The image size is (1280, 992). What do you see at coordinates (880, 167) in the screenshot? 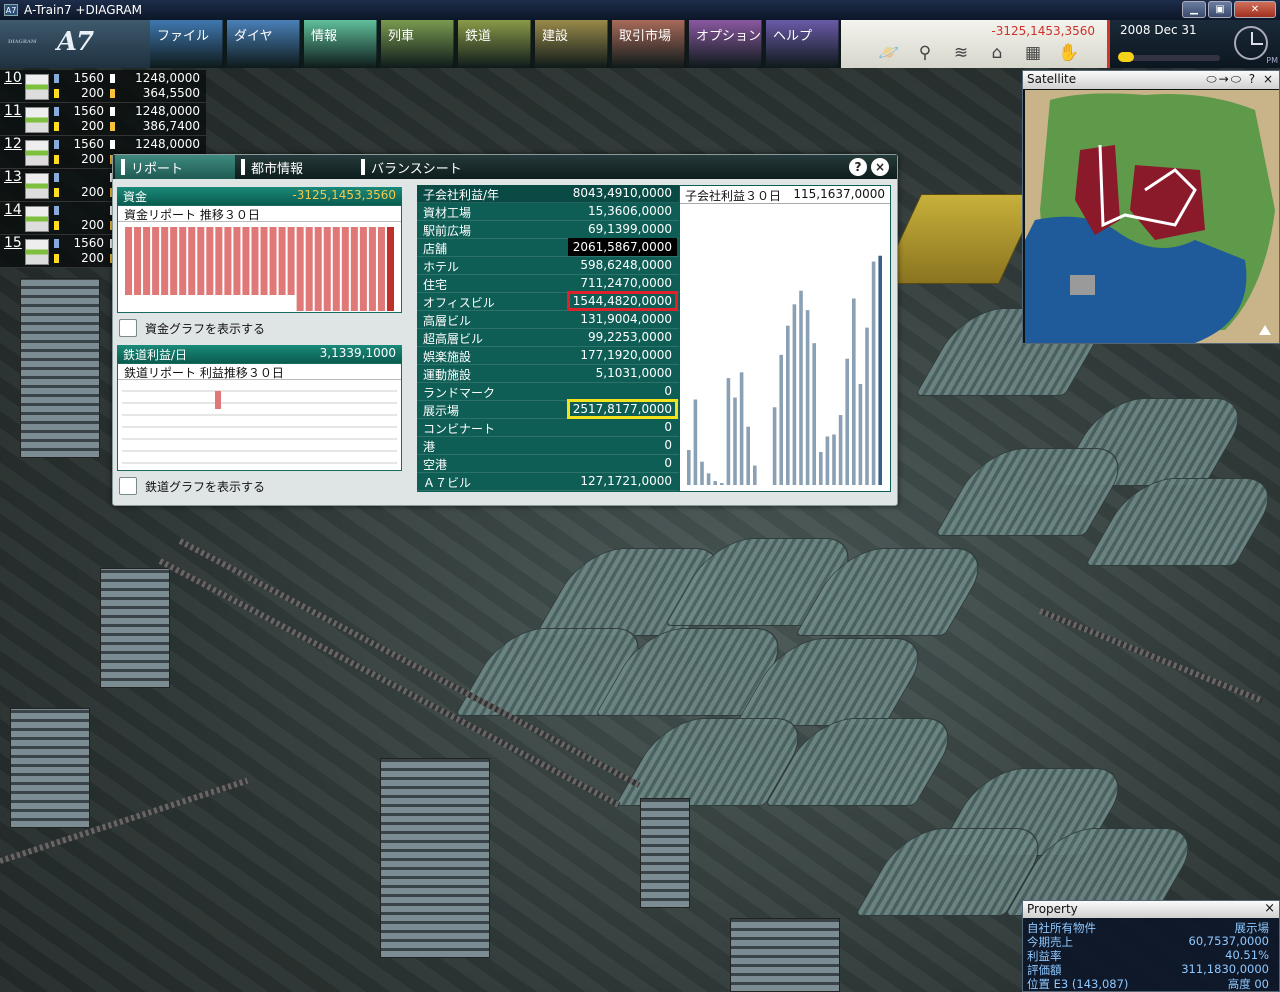
I see `close-report-button: ×` at bounding box center [880, 167].